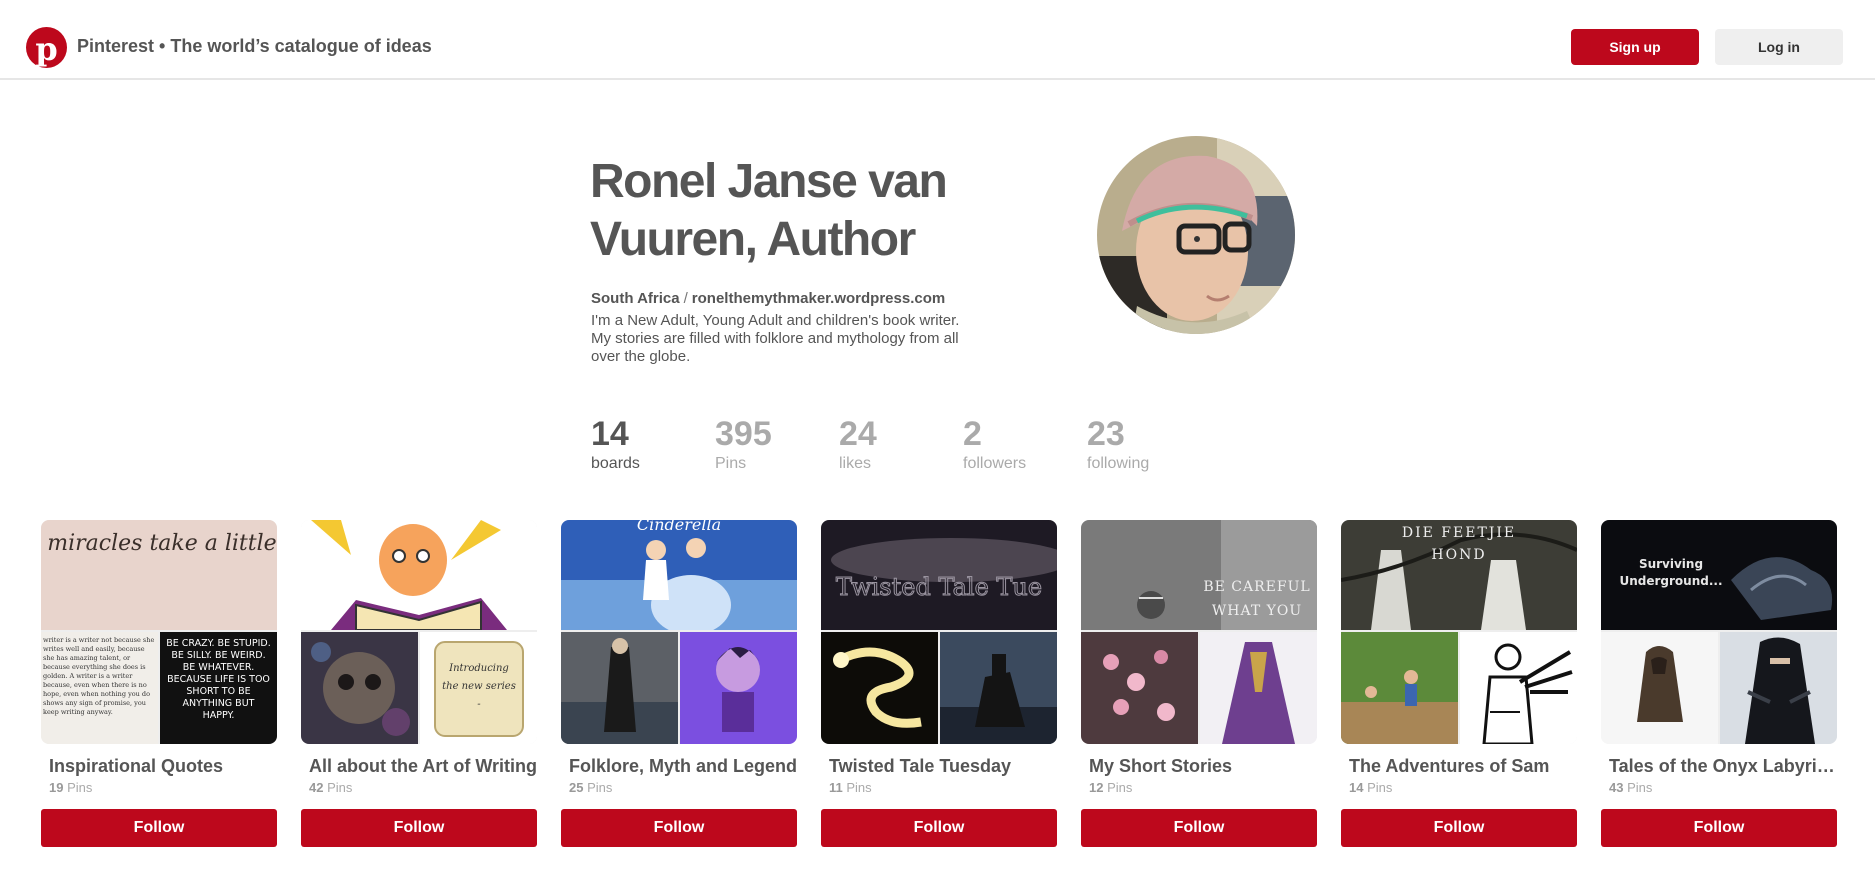 The height and width of the screenshot is (877, 1875). I want to click on logo-letter: p, so click(46, 48).